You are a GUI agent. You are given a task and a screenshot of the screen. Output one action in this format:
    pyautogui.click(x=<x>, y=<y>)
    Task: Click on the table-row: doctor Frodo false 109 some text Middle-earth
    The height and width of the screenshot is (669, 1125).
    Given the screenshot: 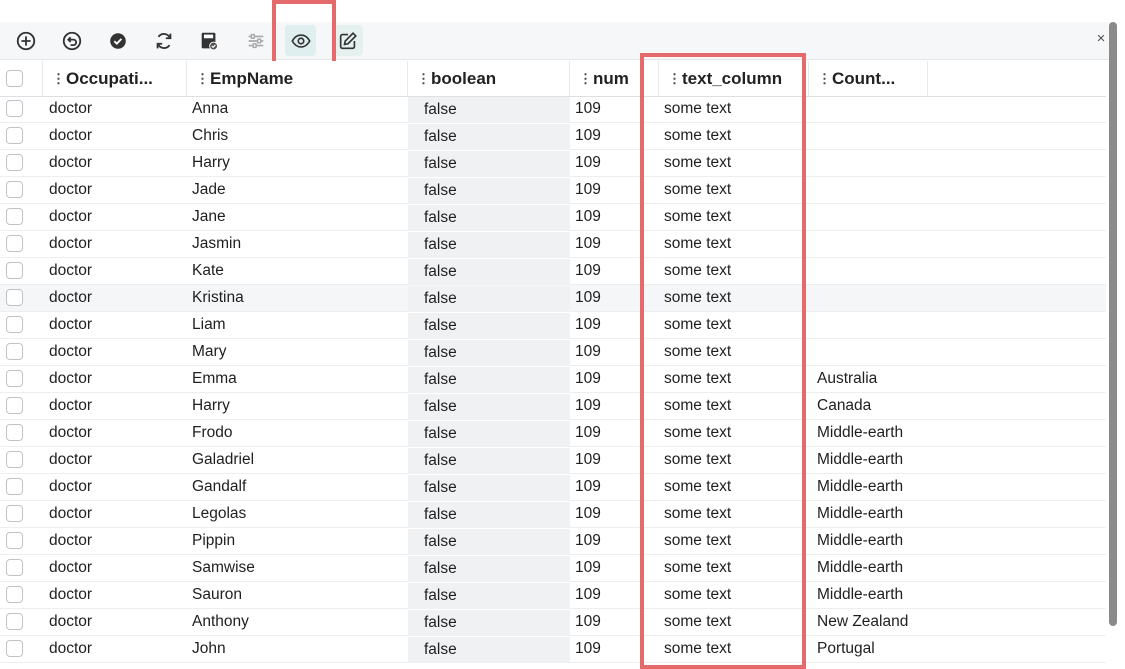 What is the action you would take?
    pyautogui.click(x=553, y=433)
    